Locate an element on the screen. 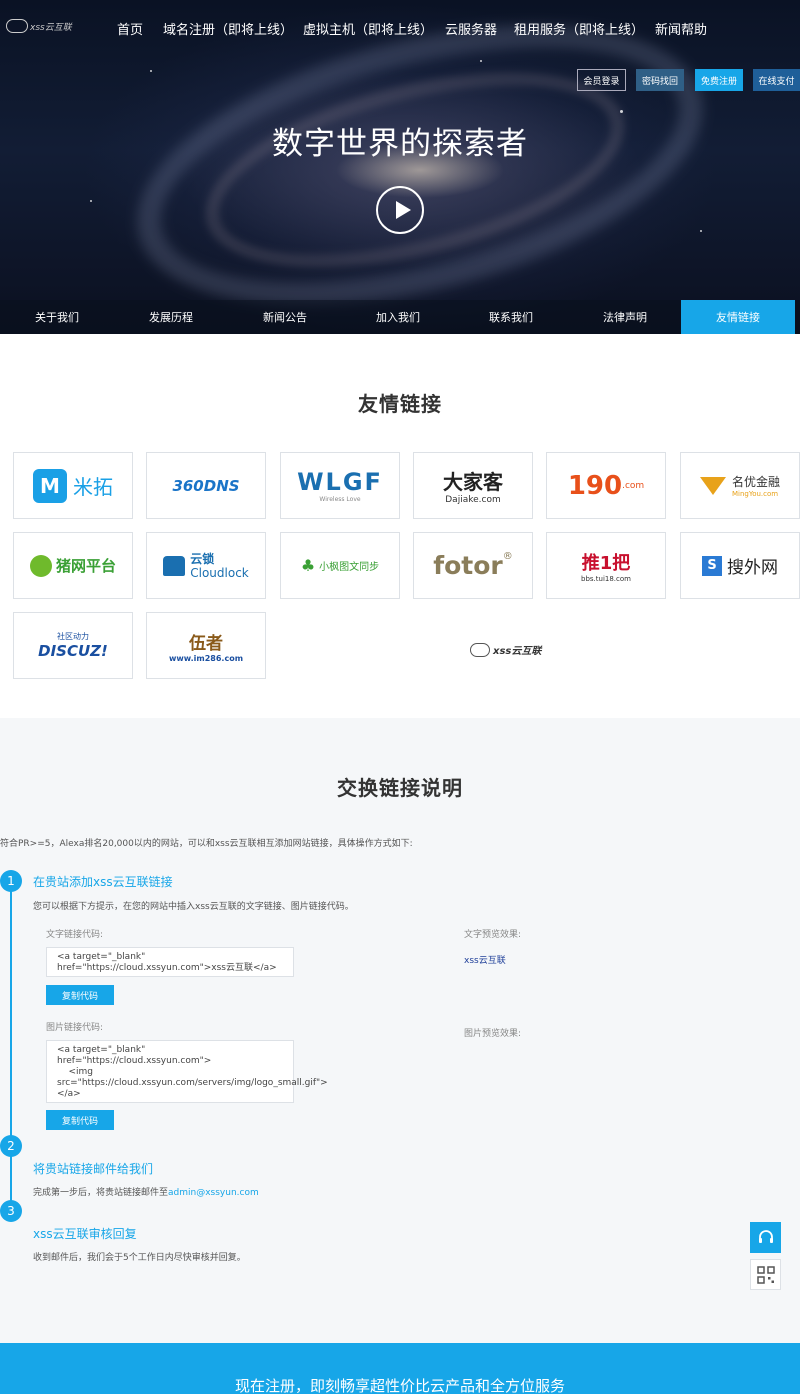 This screenshot has width=800, height=1394. logo-text: 小枫图文同步 is located at coordinates (349, 567).